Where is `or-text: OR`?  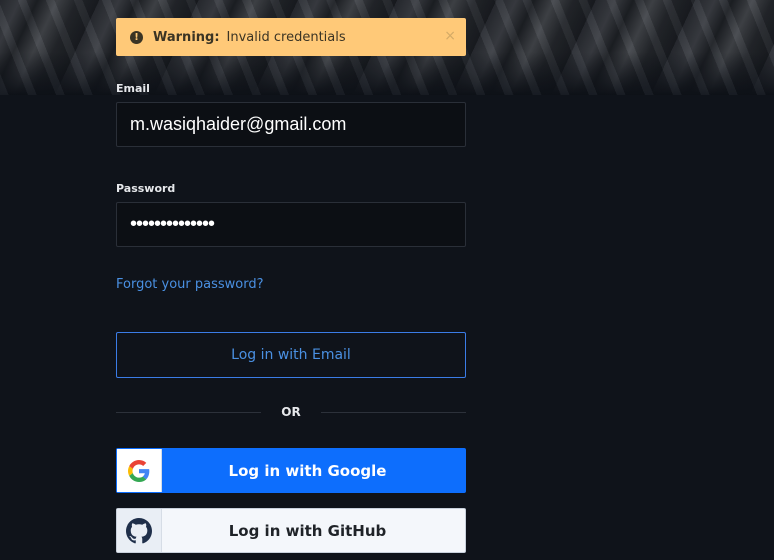
or-text: OR is located at coordinates (291, 412).